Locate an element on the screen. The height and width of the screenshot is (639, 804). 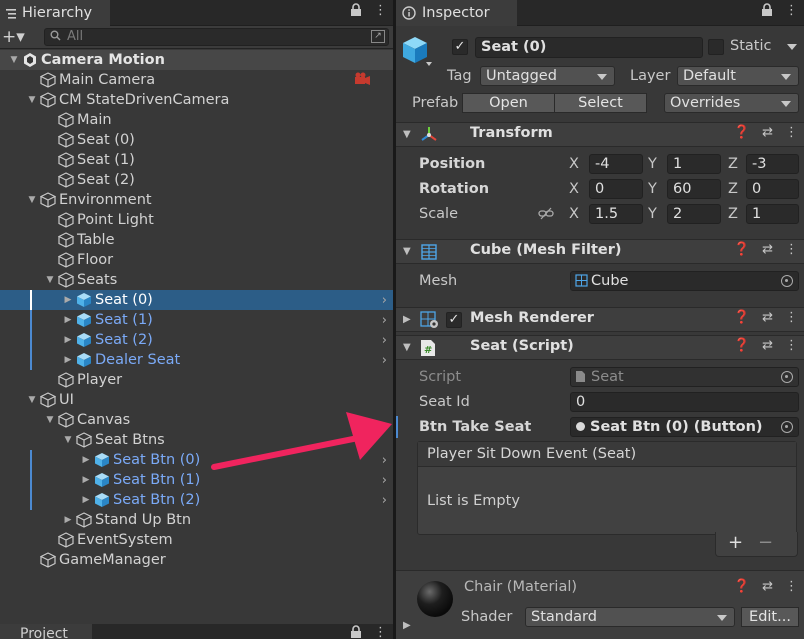
annotation-arrow is located at coordinates (301, 441).